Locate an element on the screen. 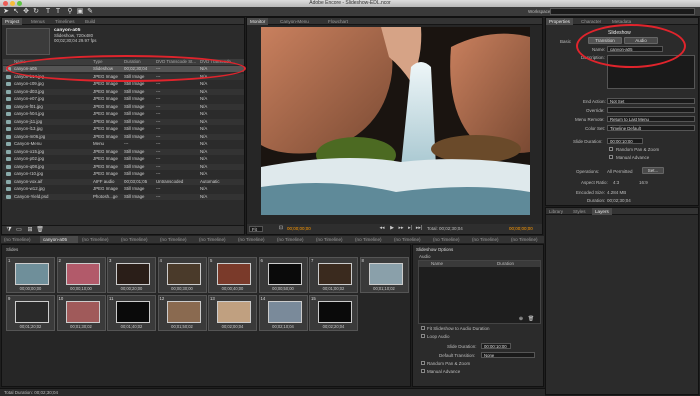 This screenshot has width=700, height=396. vertical-text-tool-icon: T is located at coordinates (58, 12).